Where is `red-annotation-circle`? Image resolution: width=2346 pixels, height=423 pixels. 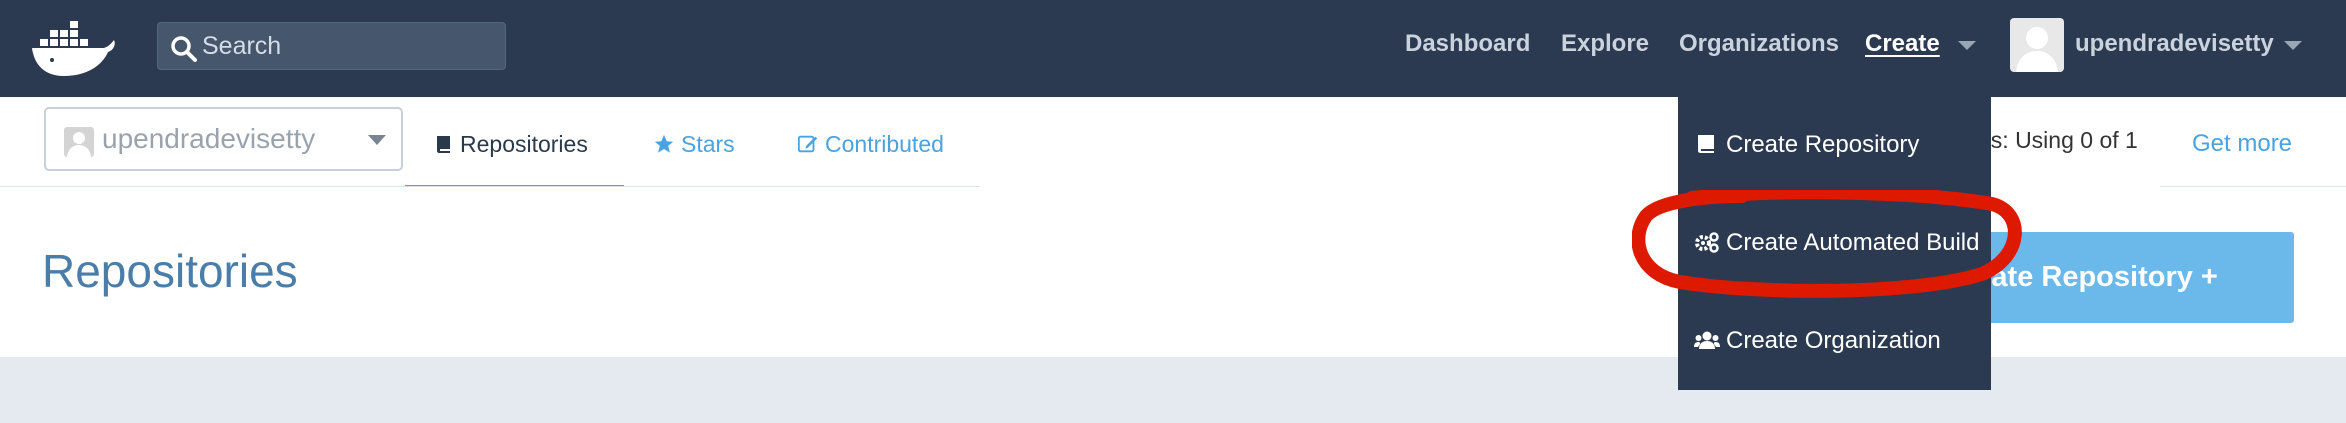
red-annotation-circle is located at coordinates (1827, 244).